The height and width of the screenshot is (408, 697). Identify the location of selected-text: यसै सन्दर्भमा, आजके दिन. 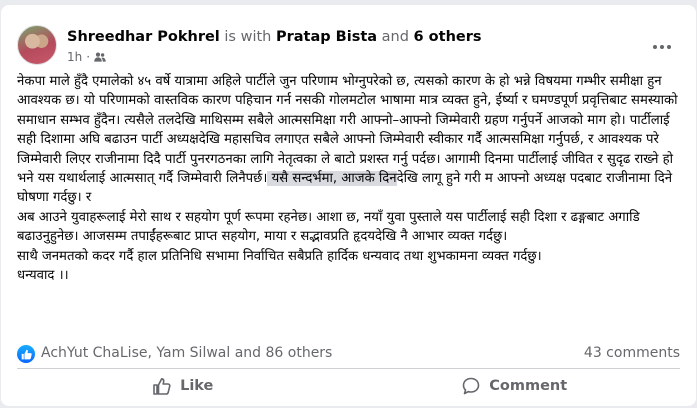
(332, 179).